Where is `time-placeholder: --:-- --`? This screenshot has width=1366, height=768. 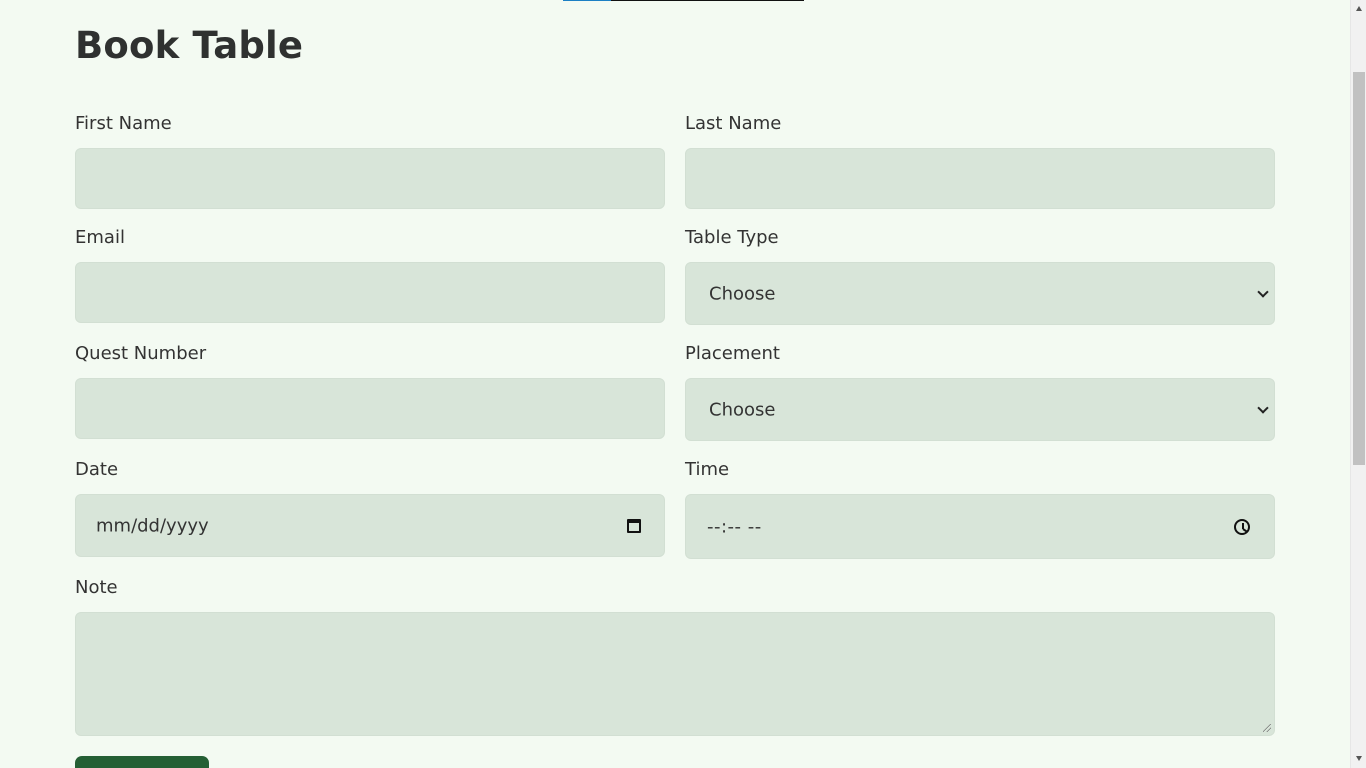
time-placeholder: --:-- -- is located at coordinates (734, 526).